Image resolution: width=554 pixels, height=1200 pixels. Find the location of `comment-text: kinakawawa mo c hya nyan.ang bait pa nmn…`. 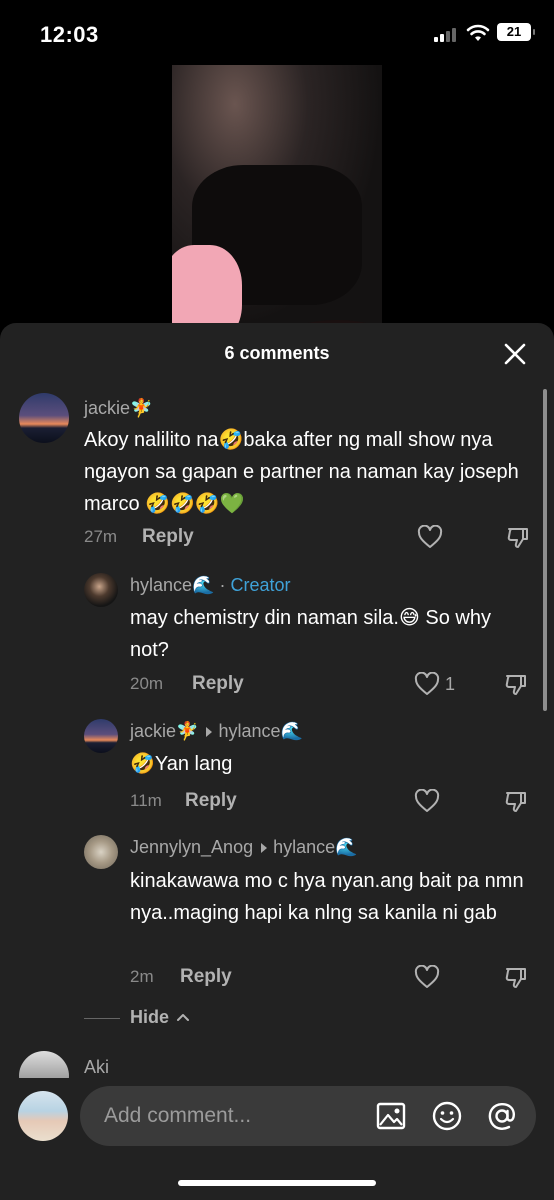

comment-text: kinakawawa mo c hya nyan.ang bait pa nmn… is located at coordinates (327, 897).